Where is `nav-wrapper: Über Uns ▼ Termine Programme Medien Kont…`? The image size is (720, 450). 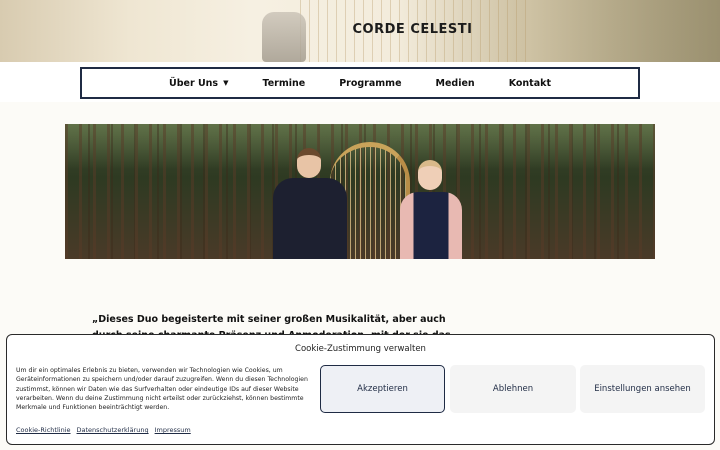
nav-wrapper: Über Uns ▼ Termine Programme Medien Kont… is located at coordinates (360, 82).